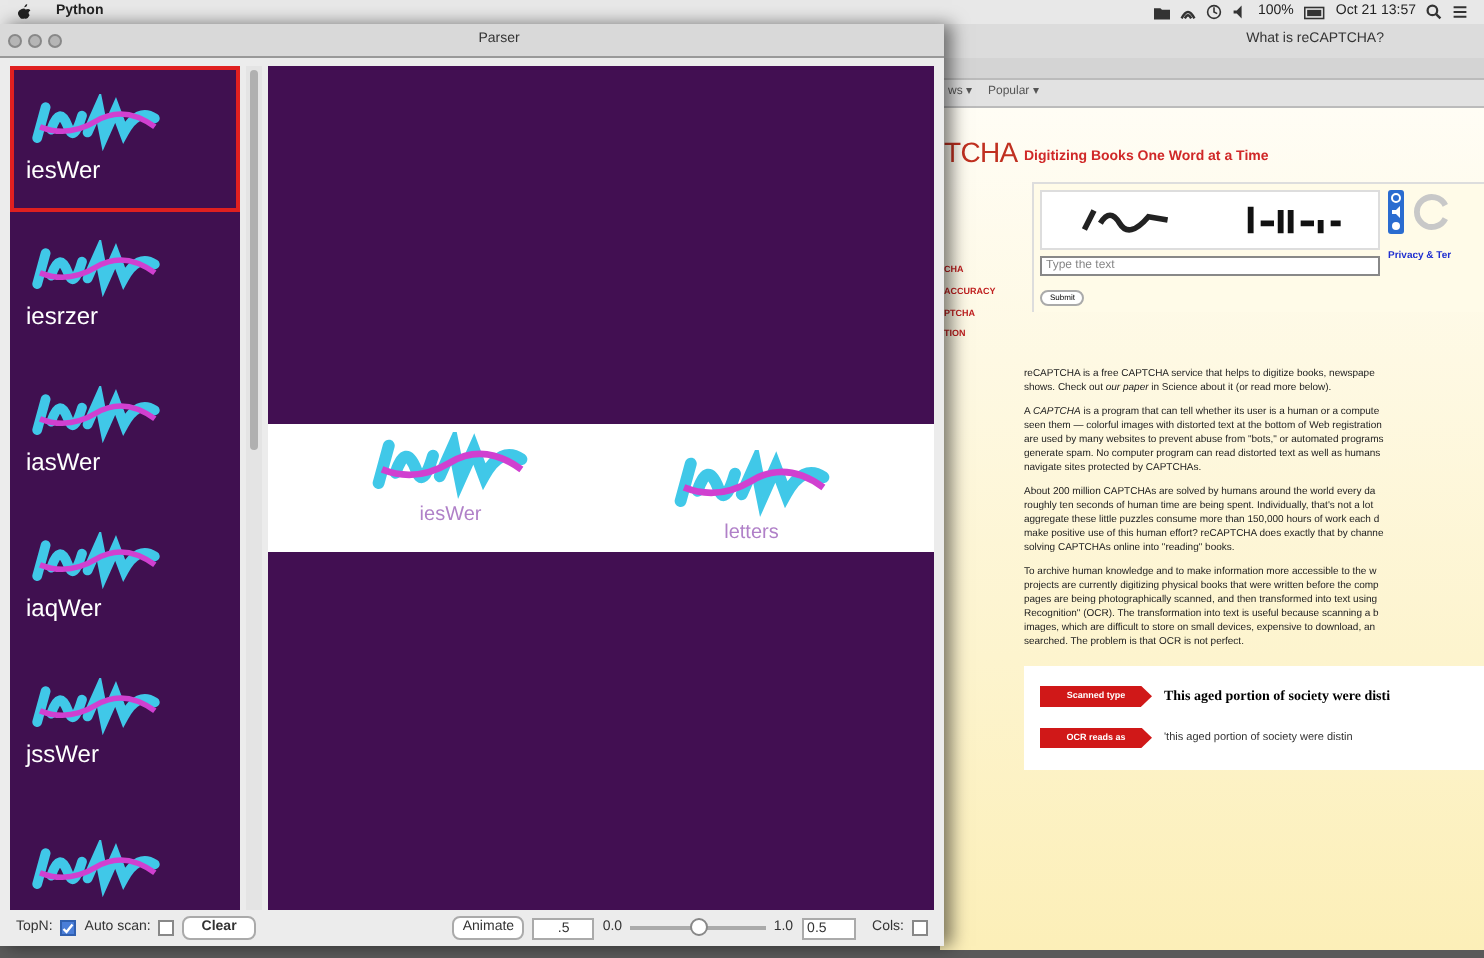  I want to click on folder-icon, so click(1162, 12).